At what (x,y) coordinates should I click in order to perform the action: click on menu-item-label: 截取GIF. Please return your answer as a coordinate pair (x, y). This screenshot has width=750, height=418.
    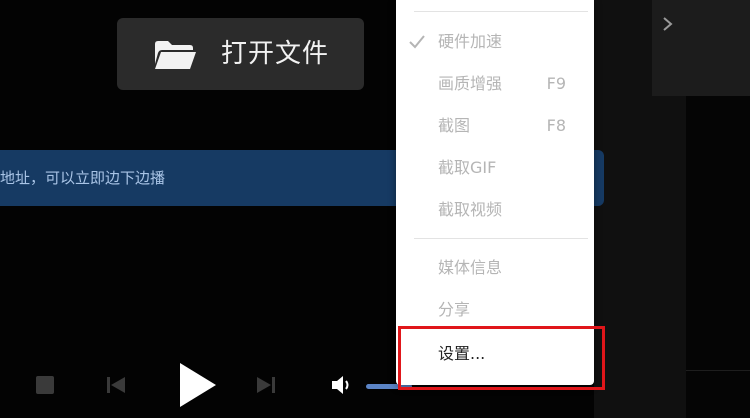
    Looking at the image, I should click on (467, 167).